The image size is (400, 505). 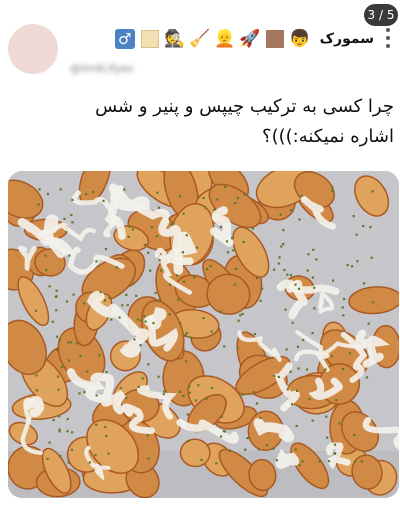 What do you see at coordinates (175, 39) in the screenshot?
I see `detective-icon: 🕵` at bounding box center [175, 39].